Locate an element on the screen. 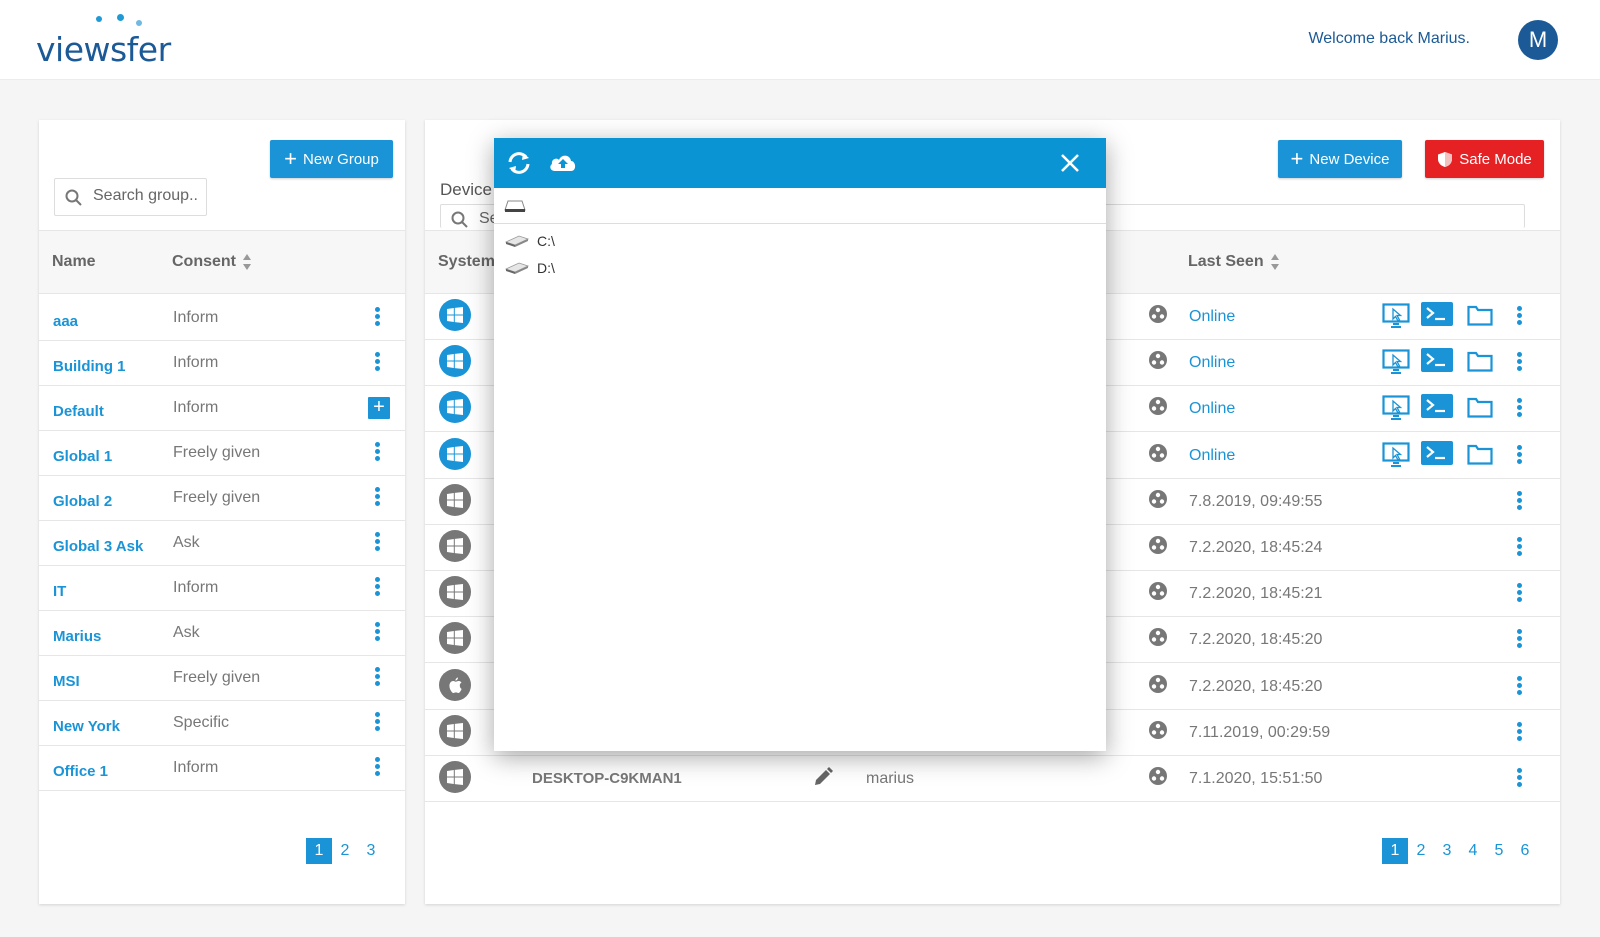 The image size is (1600, 937). group-row: Global 1 Freely given is located at coordinates (222, 453).